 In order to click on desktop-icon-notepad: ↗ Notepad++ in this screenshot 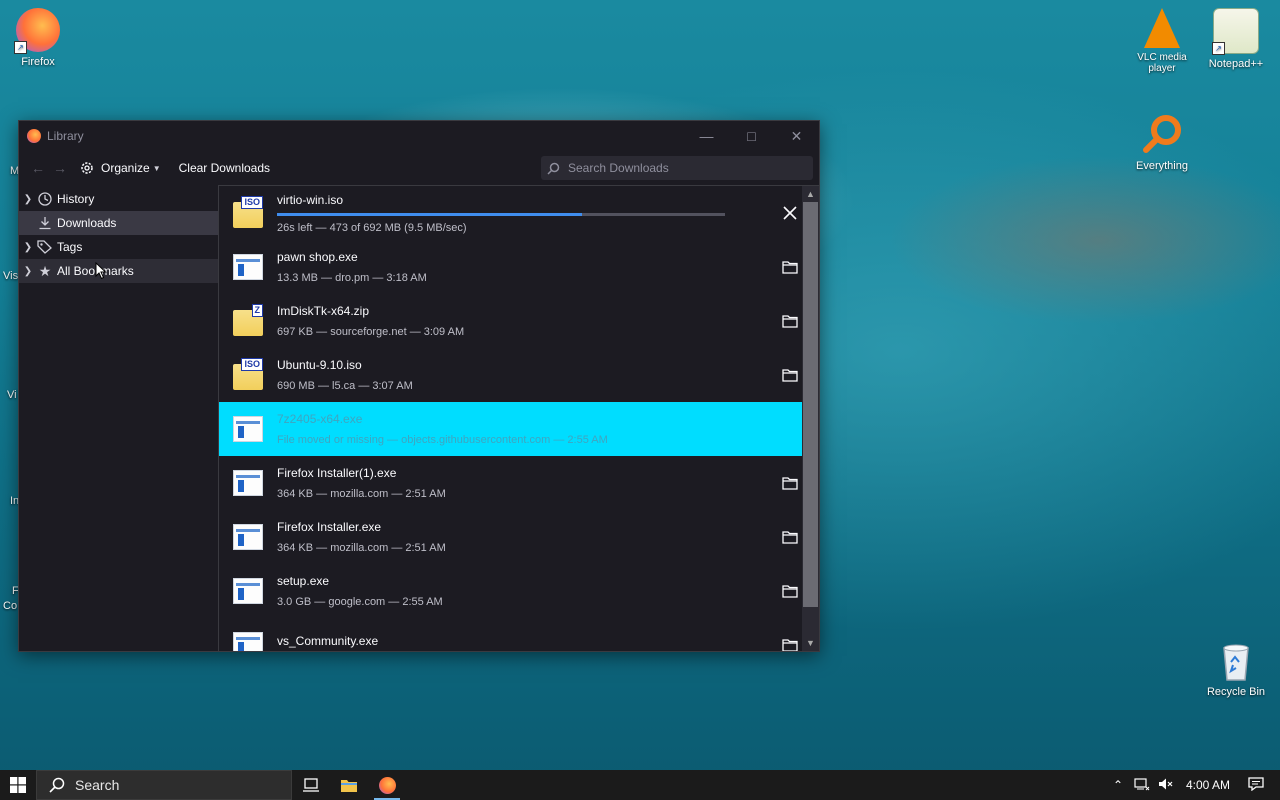, I will do `click(1236, 39)`.